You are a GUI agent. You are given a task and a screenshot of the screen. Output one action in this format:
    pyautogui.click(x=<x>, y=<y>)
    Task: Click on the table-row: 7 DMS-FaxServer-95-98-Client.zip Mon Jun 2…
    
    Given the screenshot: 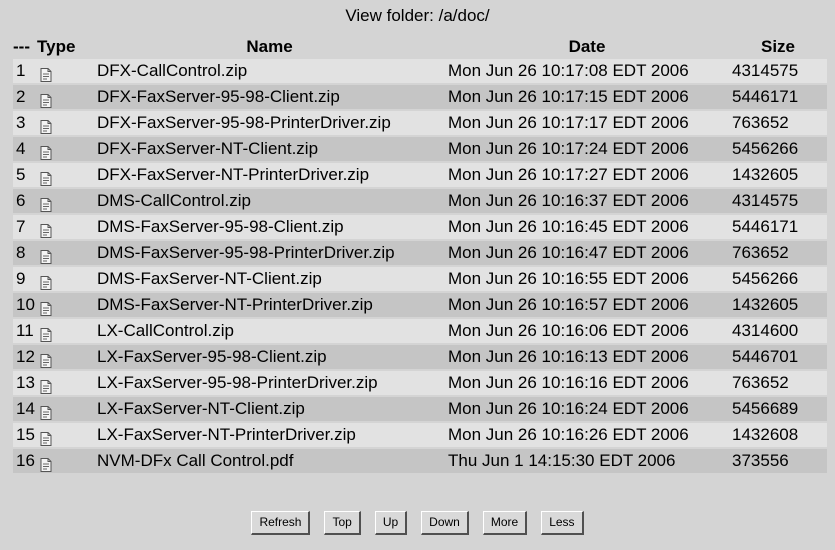 What is the action you would take?
    pyautogui.click(x=420, y=227)
    